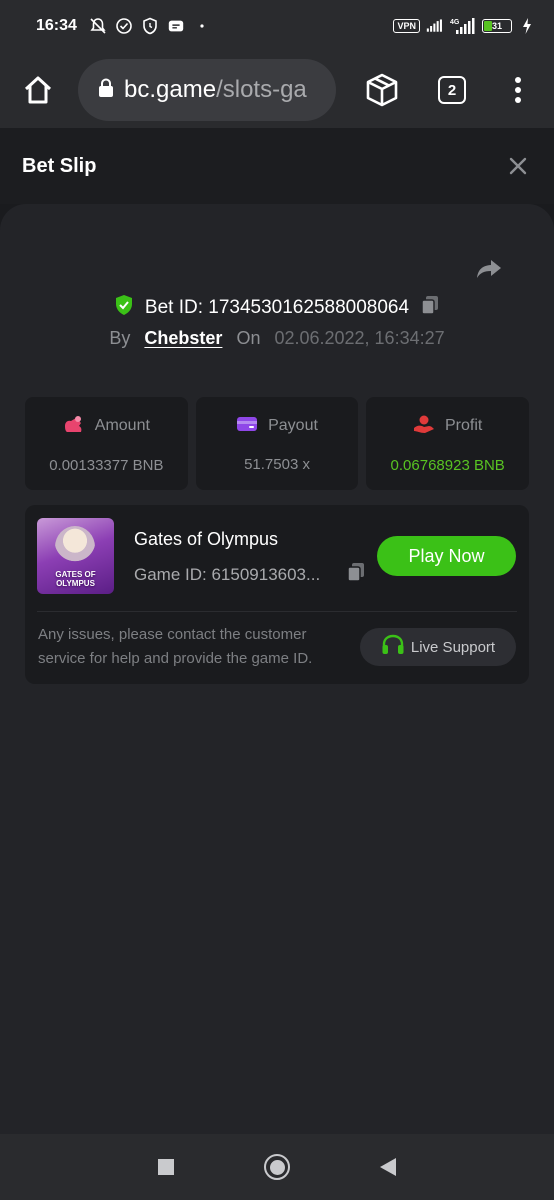  Describe the element at coordinates (464, 425) in the screenshot. I see `stat-profit-label: Profit` at that location.